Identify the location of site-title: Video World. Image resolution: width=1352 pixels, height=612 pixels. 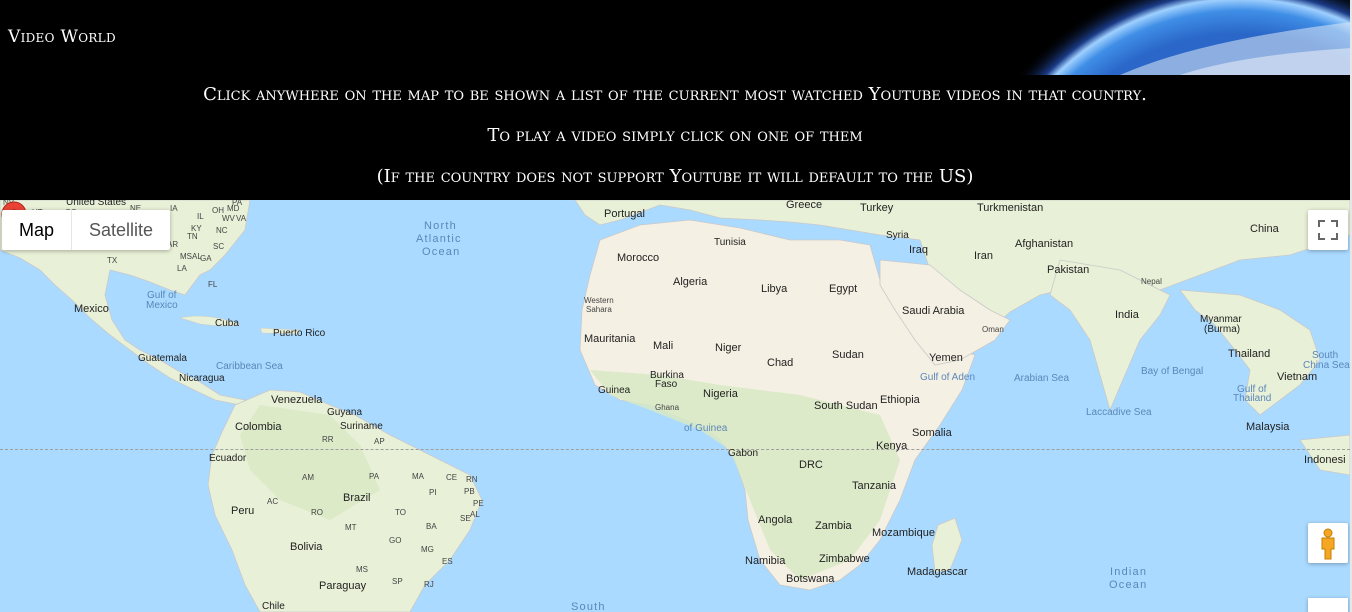
(62, 37).